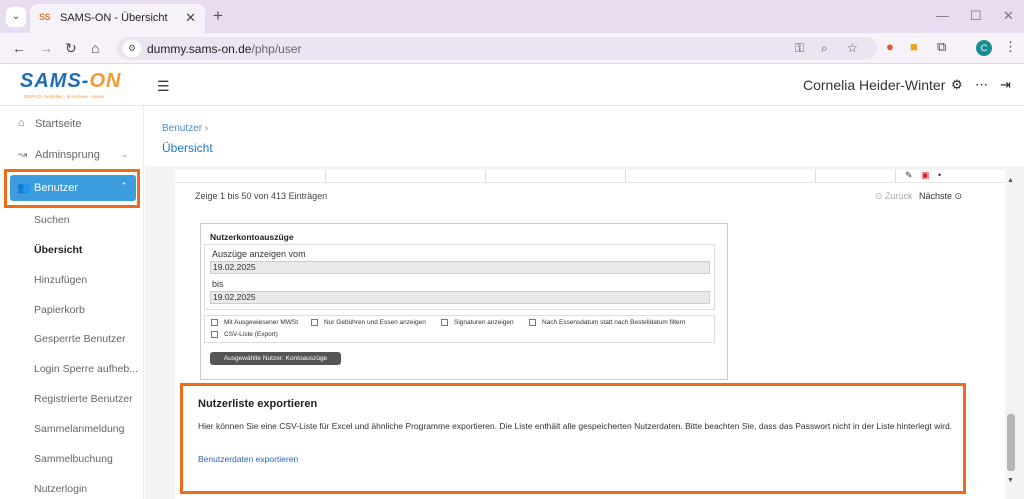  Describe the element at coordinates (939, 175) in the screenshot. I see `more-icon: •` at that location.